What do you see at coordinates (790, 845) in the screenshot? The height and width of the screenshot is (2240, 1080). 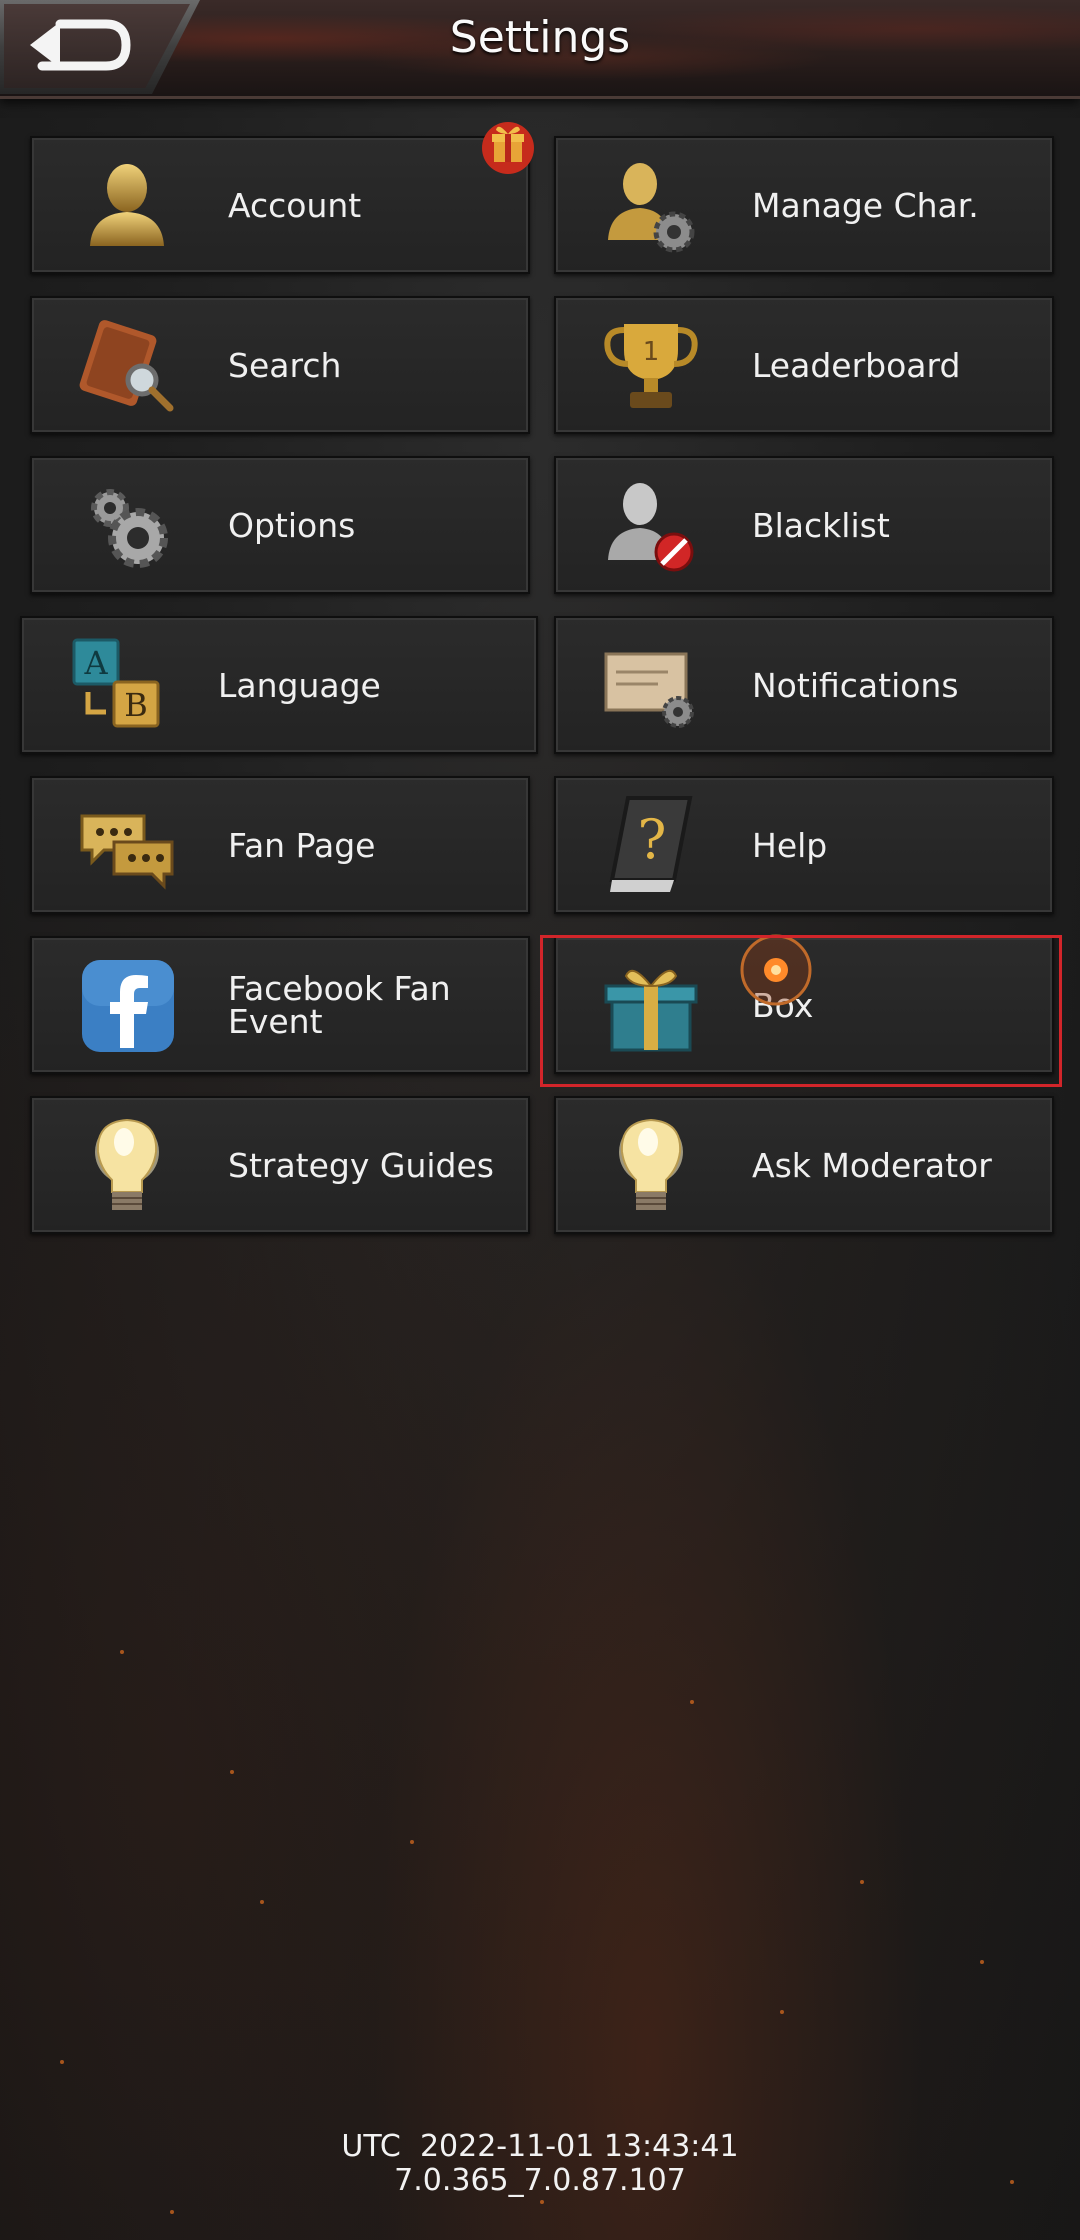 I see `menu-label: Help` at bounding box center [790, 845].